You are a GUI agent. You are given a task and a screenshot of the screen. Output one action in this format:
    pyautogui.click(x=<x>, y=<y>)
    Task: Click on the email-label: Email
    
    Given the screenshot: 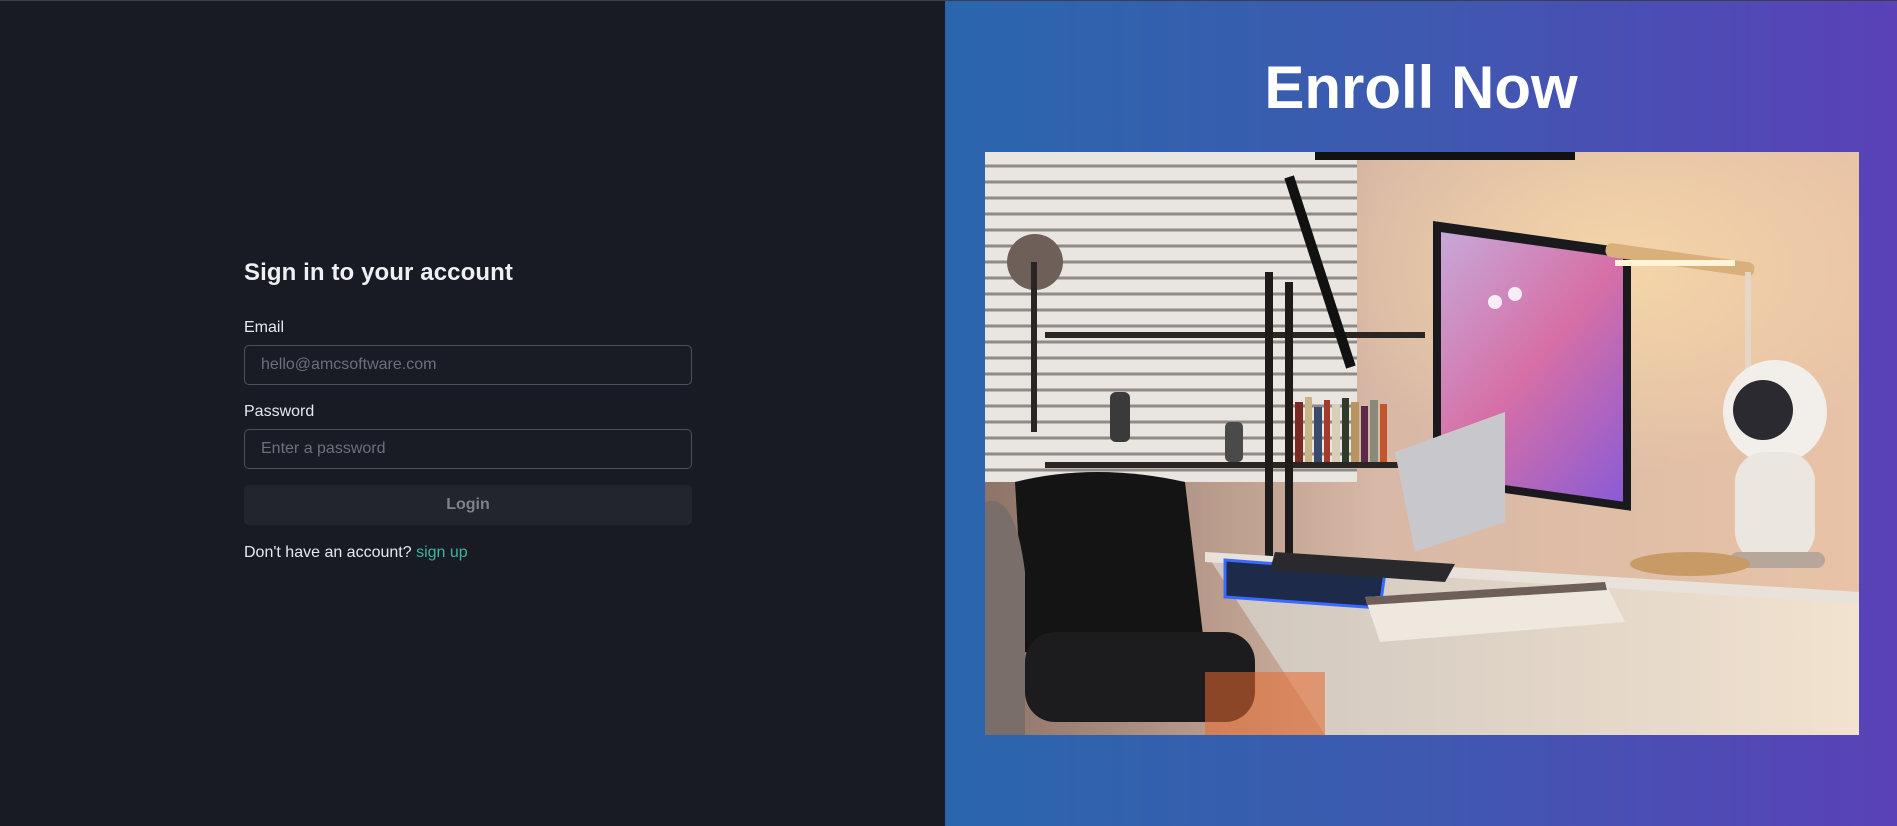 What is the action you would take?
    pyautogui.click(x=264, y=327)
    